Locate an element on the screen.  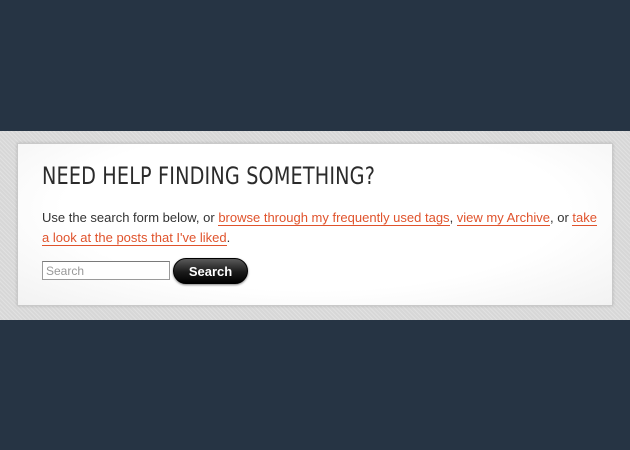
search-input is located at coordinates (106, 270).